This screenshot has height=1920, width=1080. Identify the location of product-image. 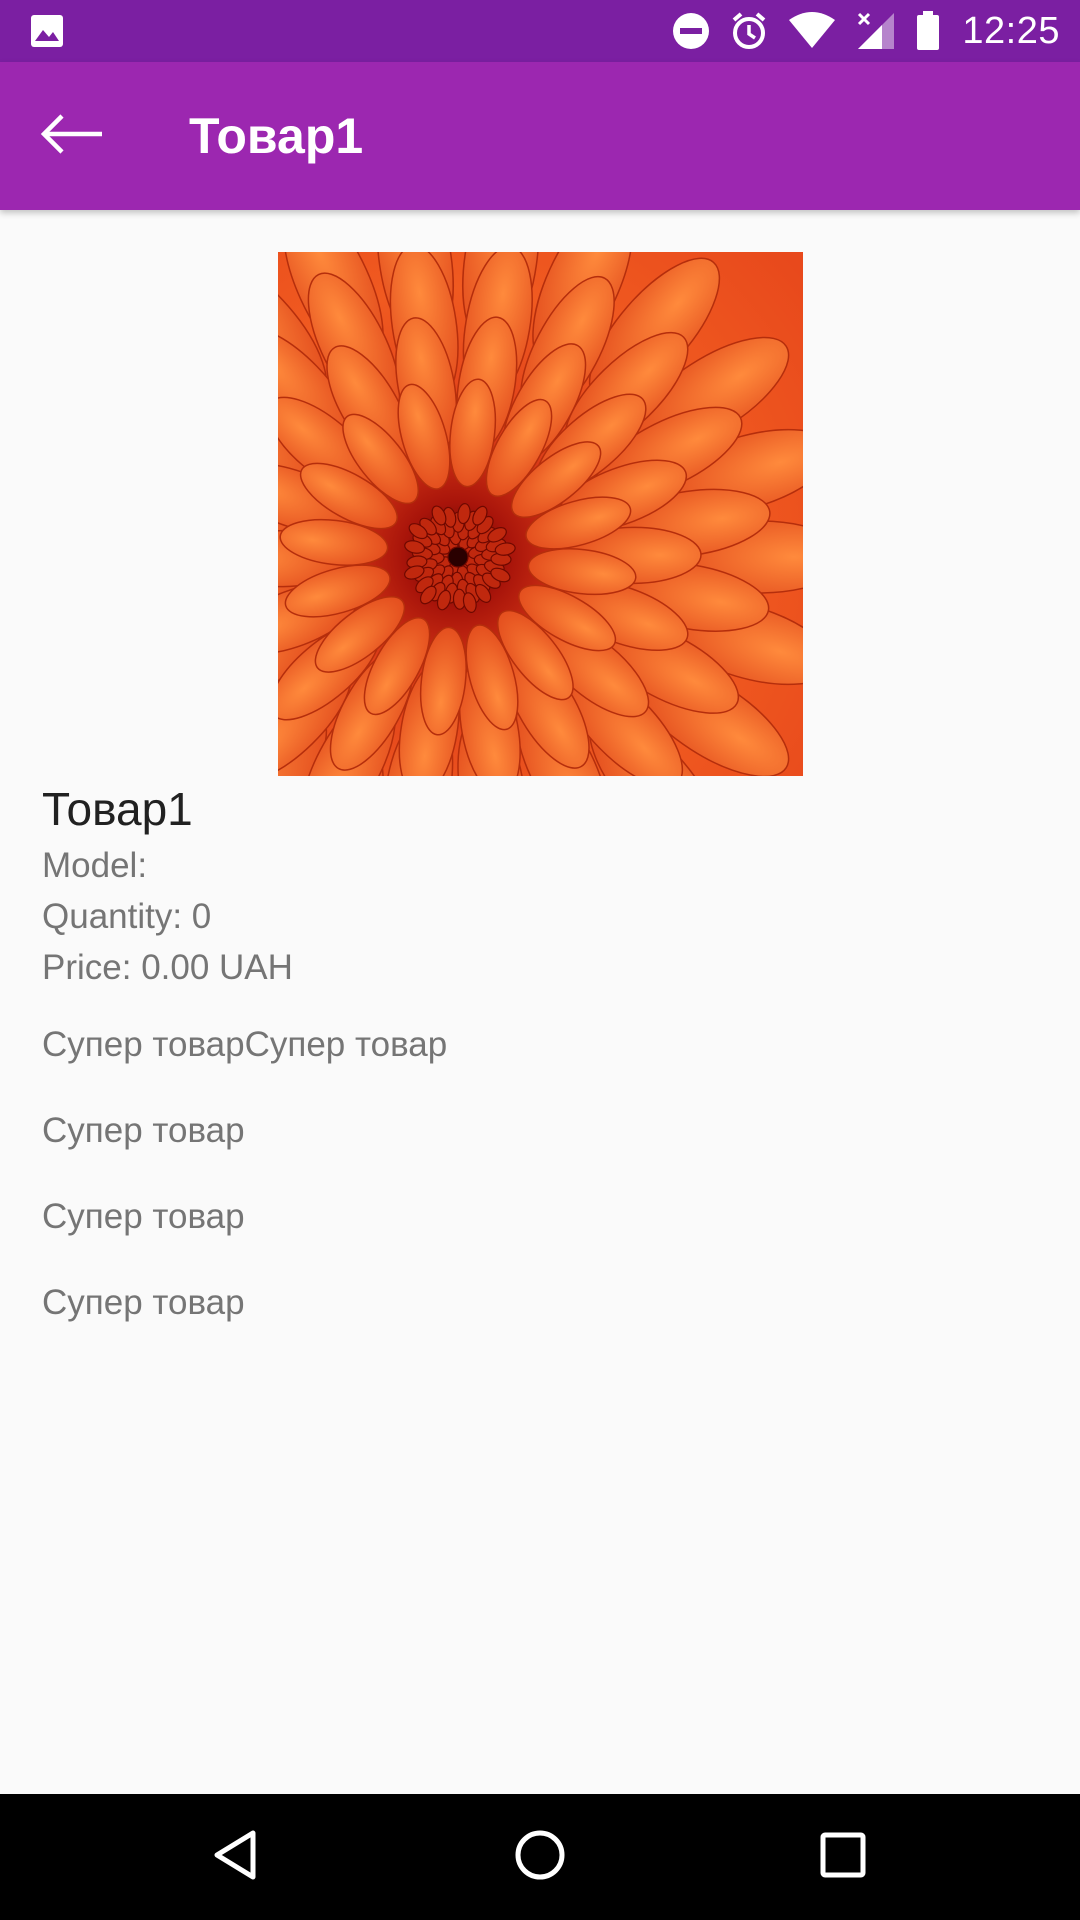
(540, 514).